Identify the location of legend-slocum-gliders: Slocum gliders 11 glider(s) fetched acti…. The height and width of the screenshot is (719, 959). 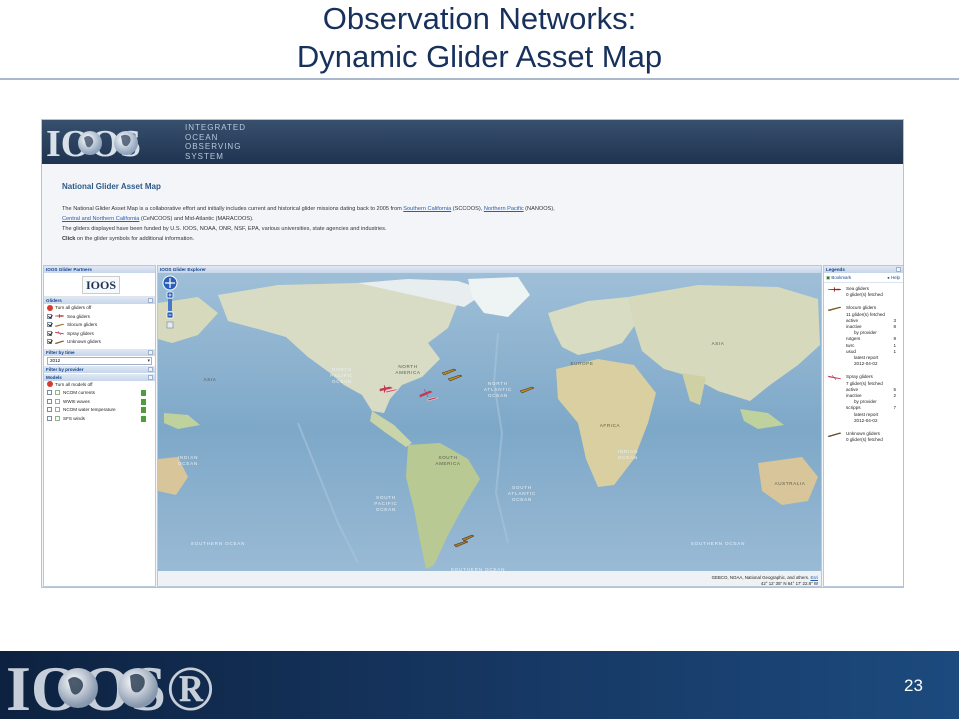
(863, 334).